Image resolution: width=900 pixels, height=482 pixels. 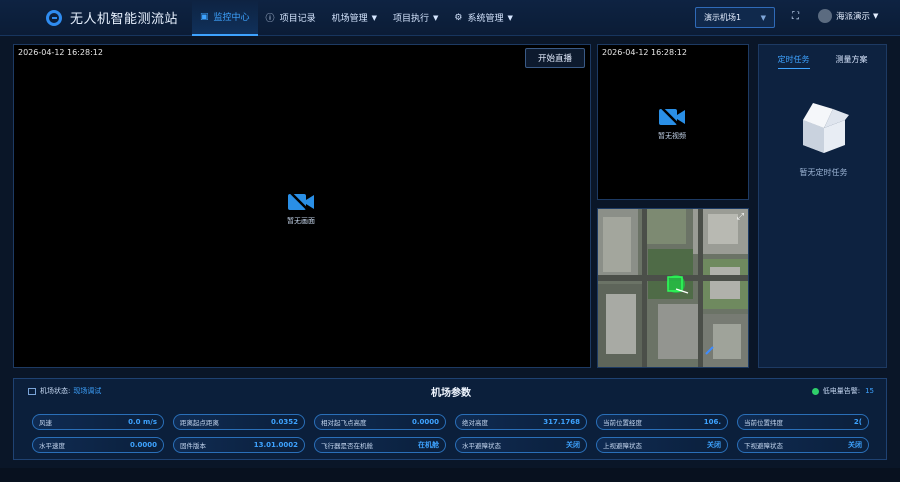 What do you see at coordinates (662, 445) in the screenshot?
I see `param-upward-obstacle: 上视避障状态 关闭` at bounding box center [662, 445].